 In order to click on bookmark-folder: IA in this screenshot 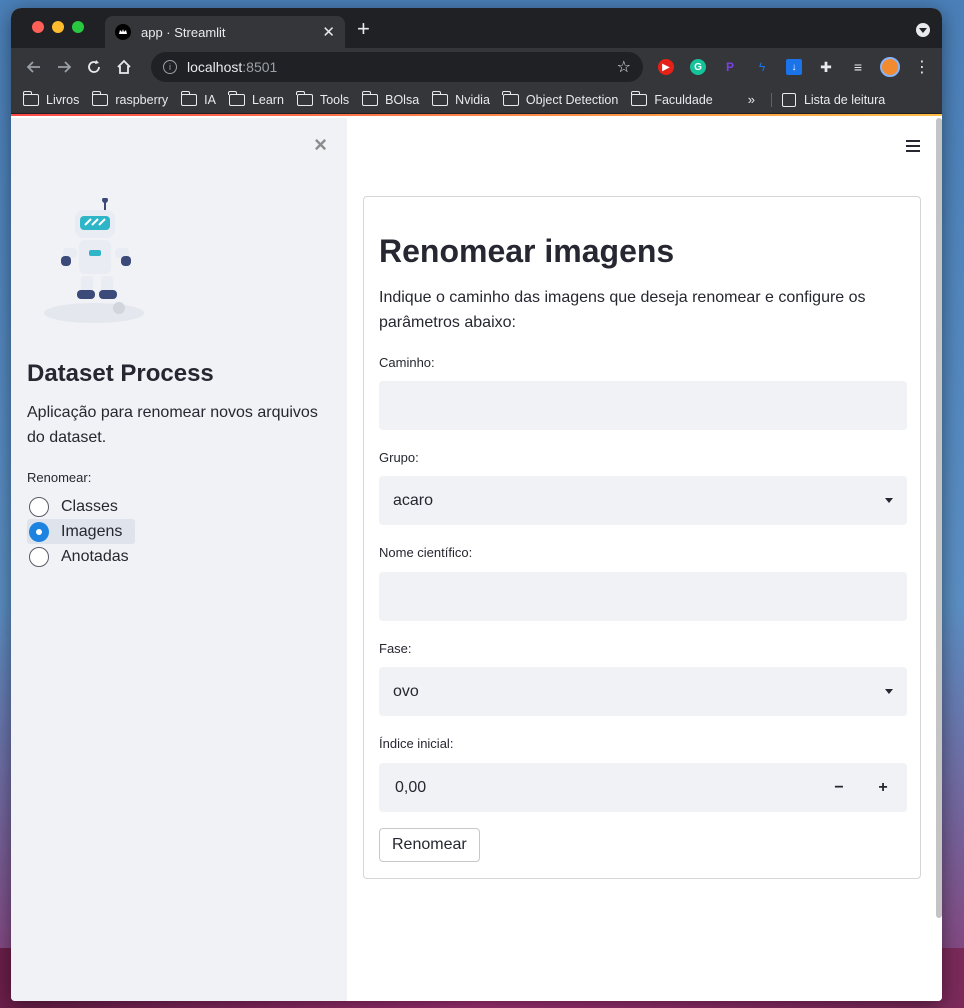, I will do `click(198, 98)`.